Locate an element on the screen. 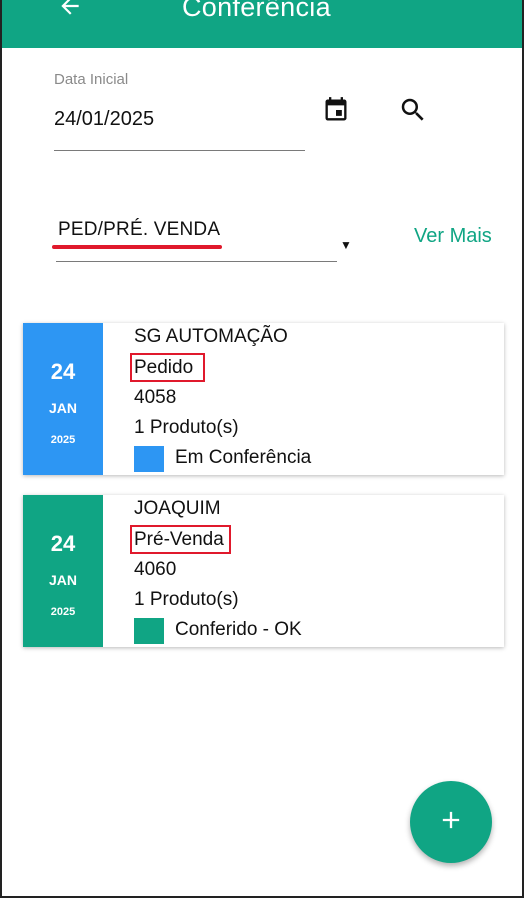 This screenshot has width=524, height=898. type-select-underline is located at coordinates (196, 261).